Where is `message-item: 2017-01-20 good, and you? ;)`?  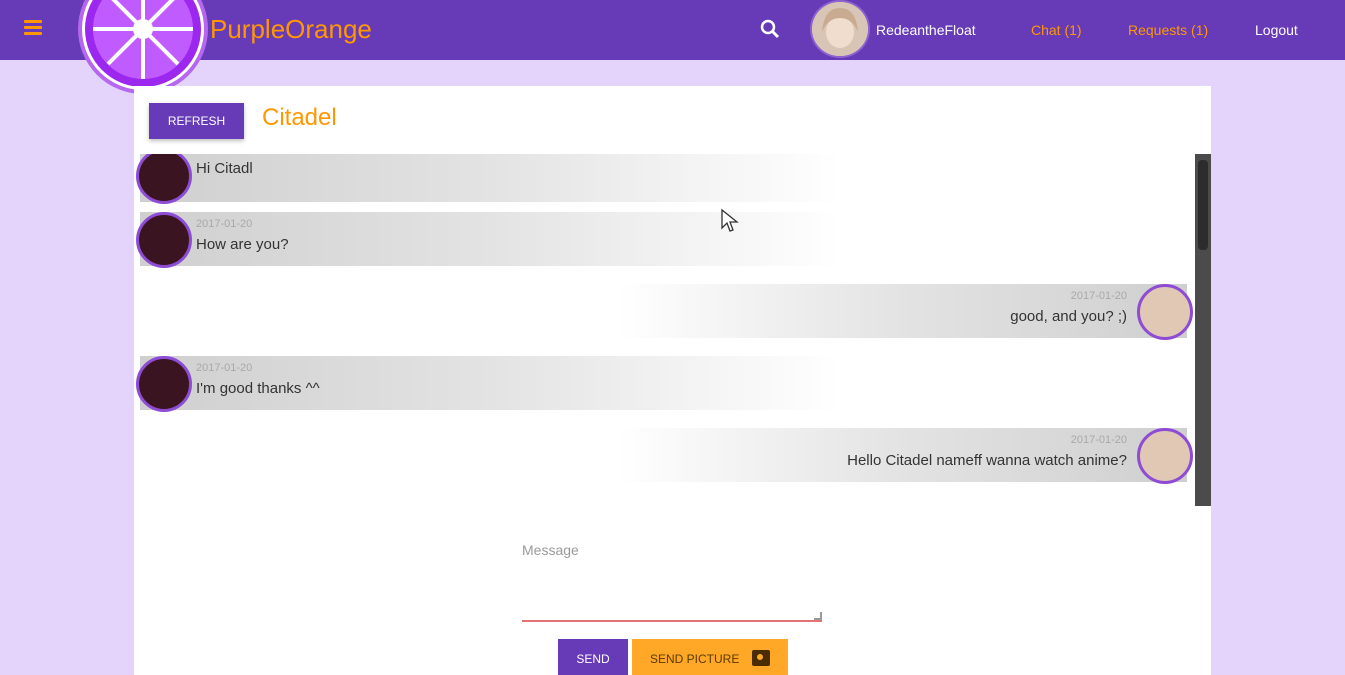
message-item: 2017-01-20 good, and you? ;) is located at coordinates (905, 312).